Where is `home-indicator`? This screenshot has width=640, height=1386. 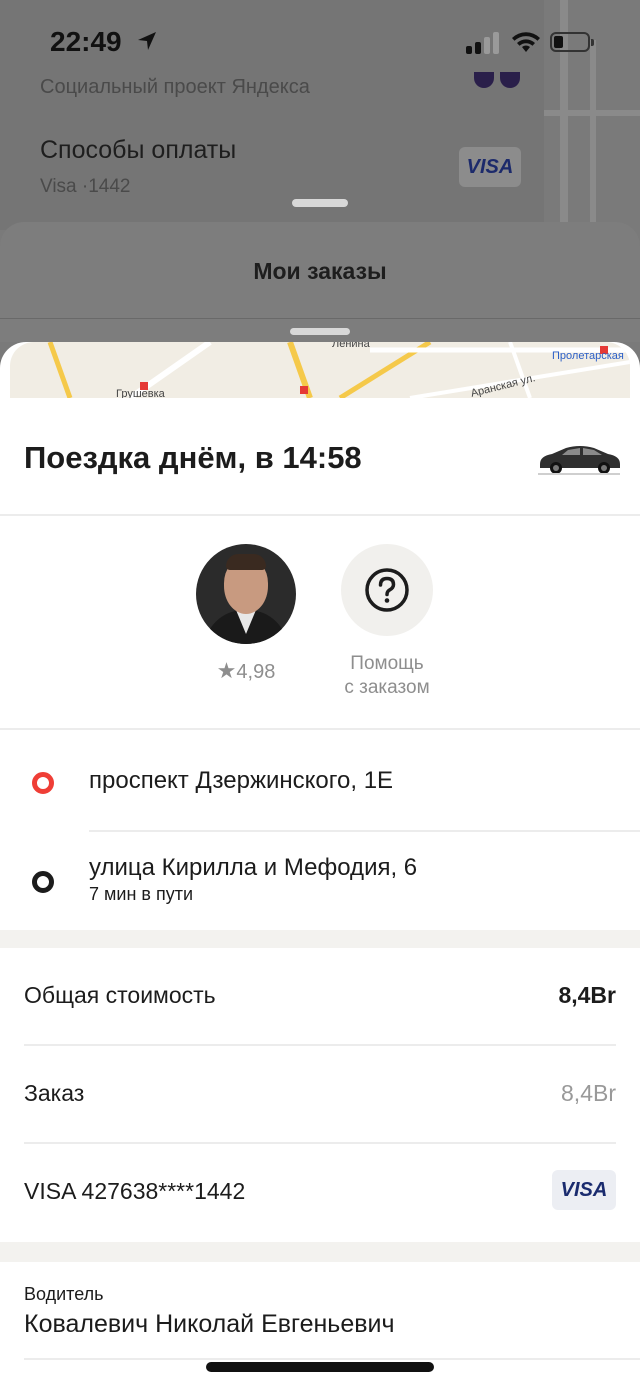 home-indicator is located at coordinates (320, 1367).